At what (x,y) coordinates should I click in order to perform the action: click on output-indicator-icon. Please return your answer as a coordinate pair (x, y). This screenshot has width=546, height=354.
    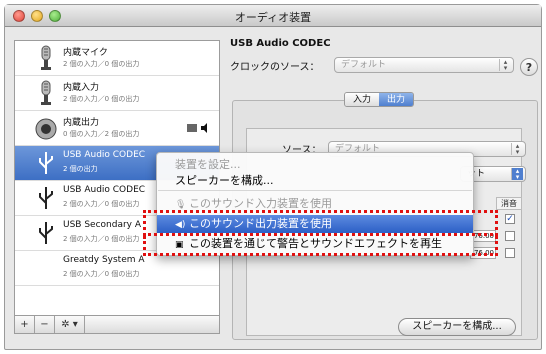
    Looking at the image, I should click on (197, 128).